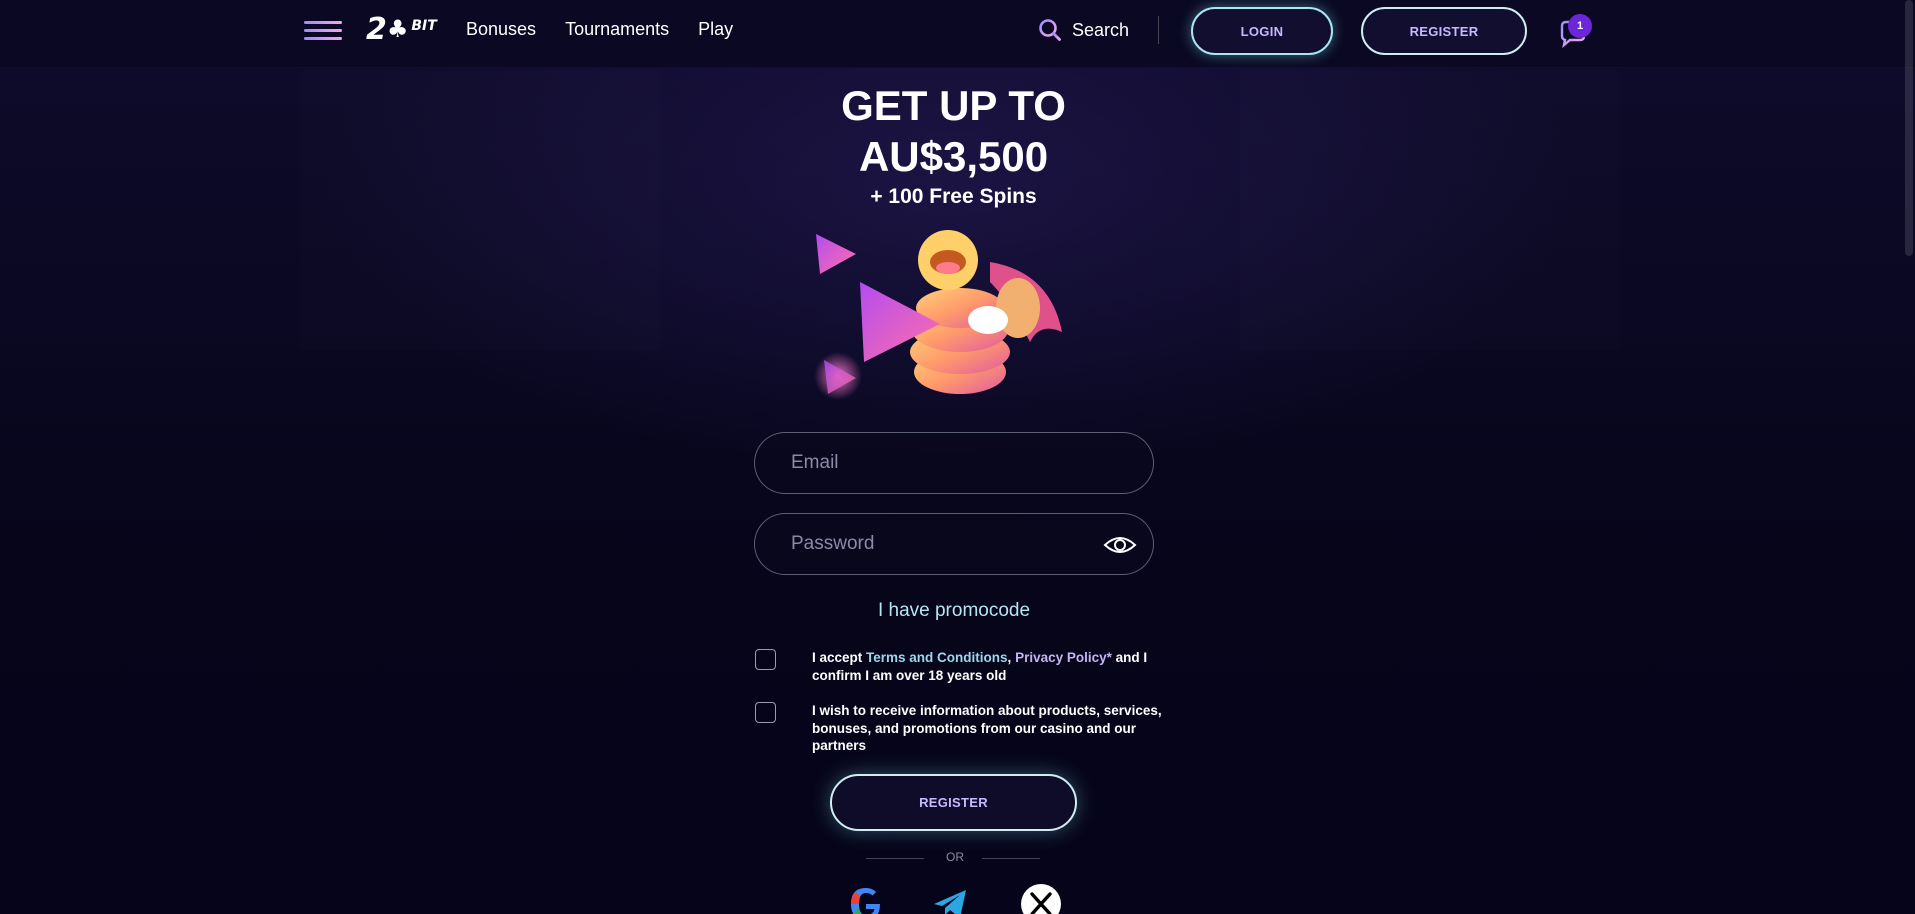  What do you see at coordinates (953, 196) in the screenshot?
I see `hero-subtitle: + 100 Free Spins` at bounding box center [953, 196].